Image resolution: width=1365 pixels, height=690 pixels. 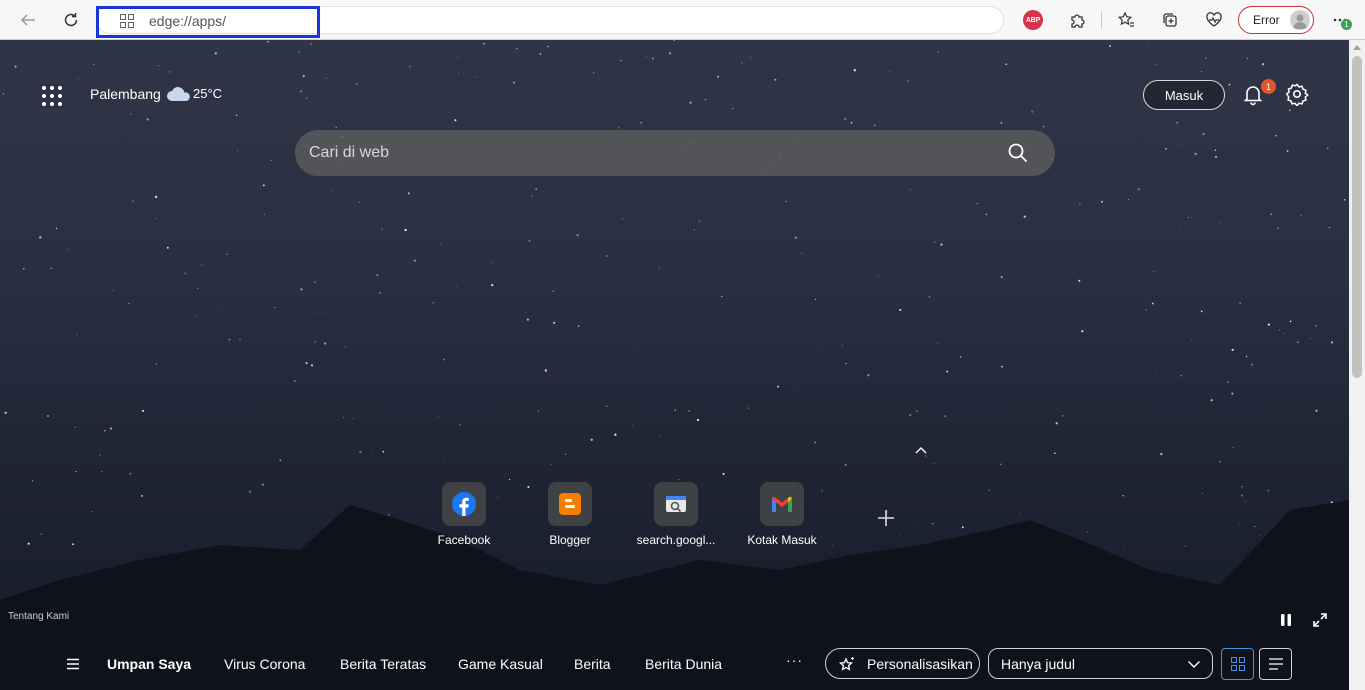 I want to click on page-scrollbar, so click(x=1357, y=365).